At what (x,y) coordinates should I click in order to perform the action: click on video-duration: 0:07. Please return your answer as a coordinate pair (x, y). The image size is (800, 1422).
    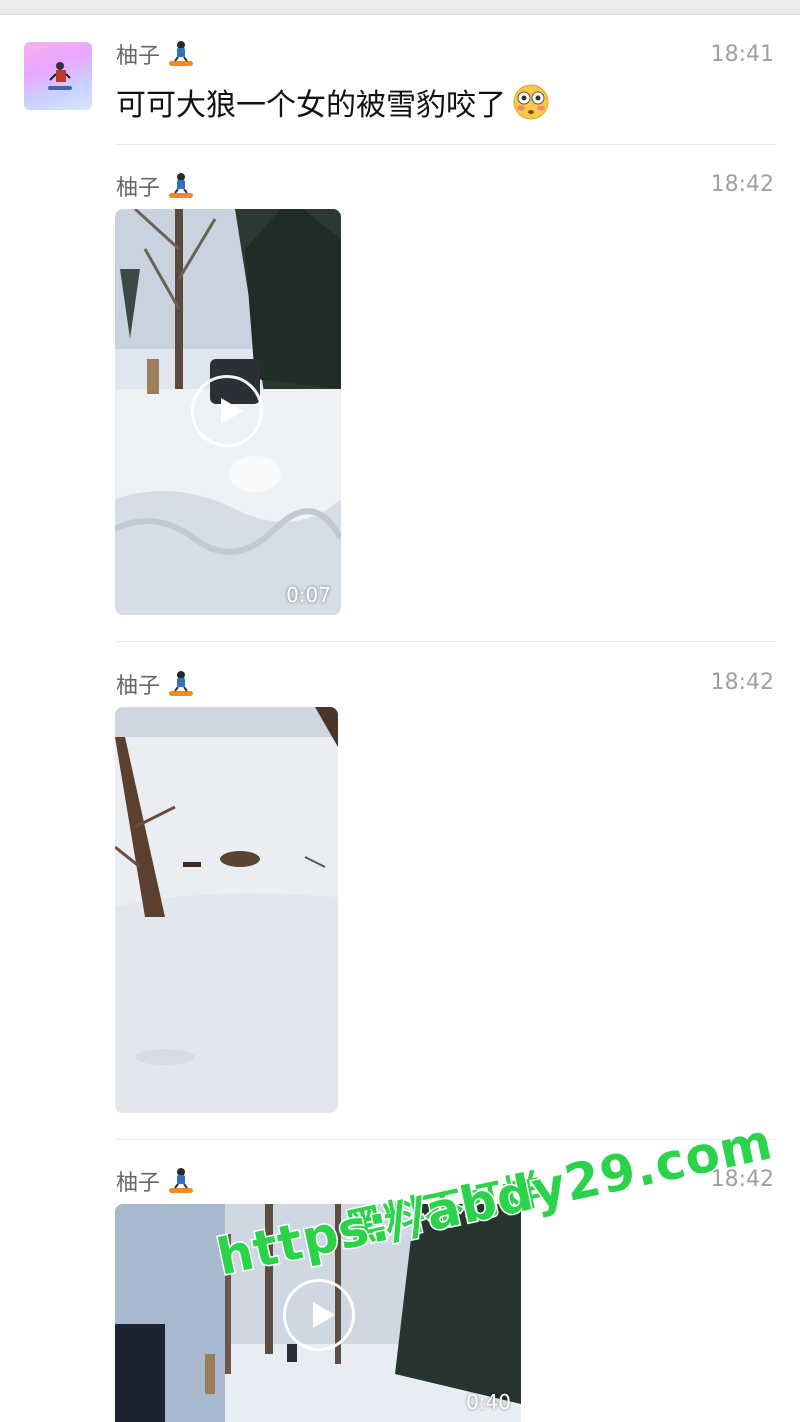
    Looking at the image, I should click on (308, 595).